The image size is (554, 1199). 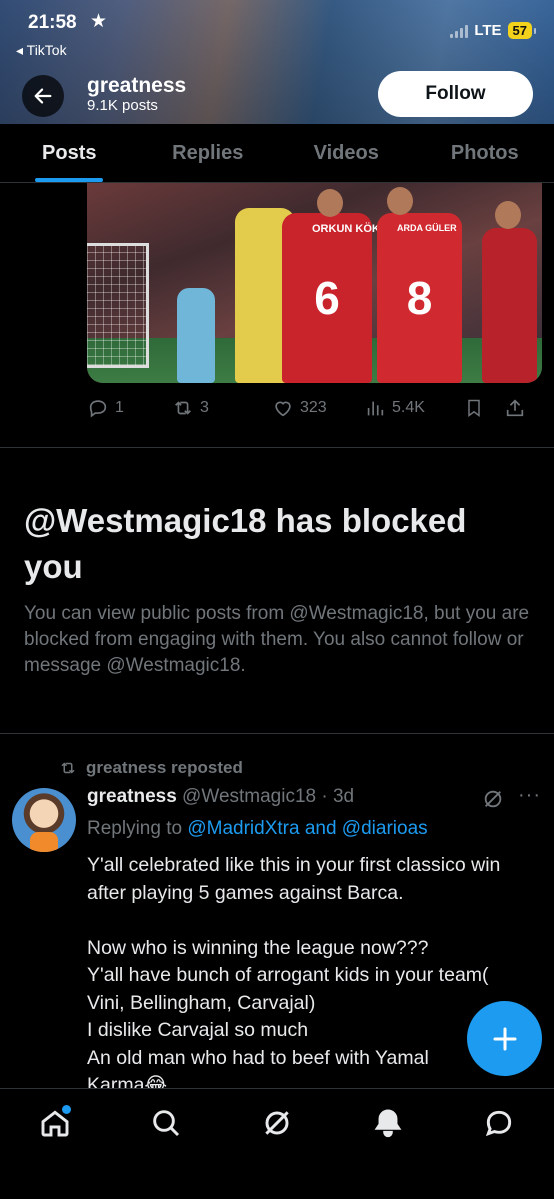 I want to click on nav-notifications, so click(x=388, y=1127).